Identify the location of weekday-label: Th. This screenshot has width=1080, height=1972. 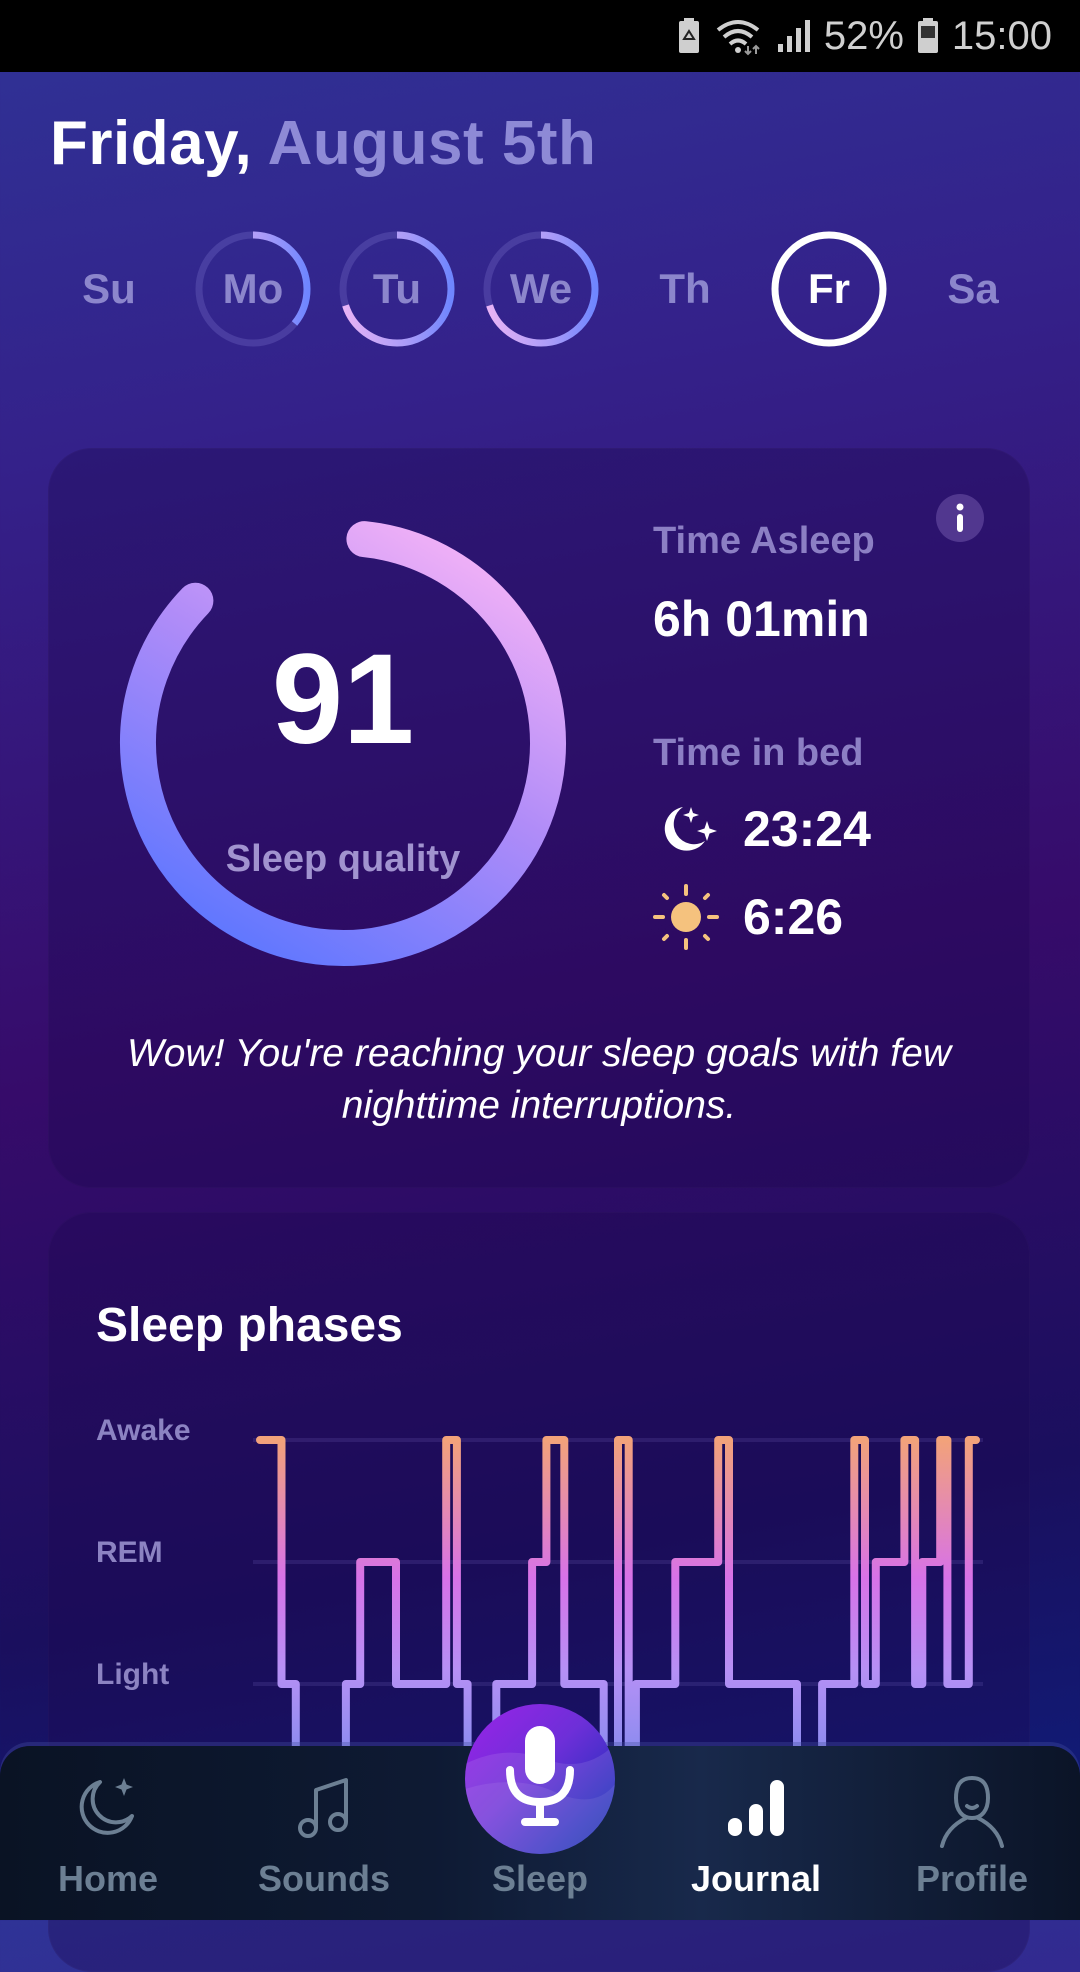
(685, 288).